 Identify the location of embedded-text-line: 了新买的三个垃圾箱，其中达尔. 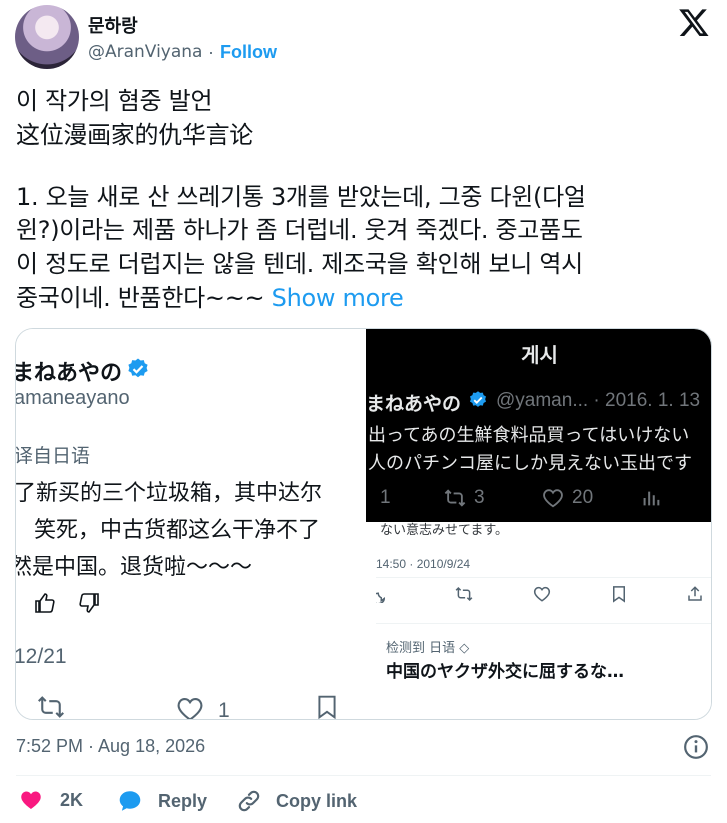
(169, 493).